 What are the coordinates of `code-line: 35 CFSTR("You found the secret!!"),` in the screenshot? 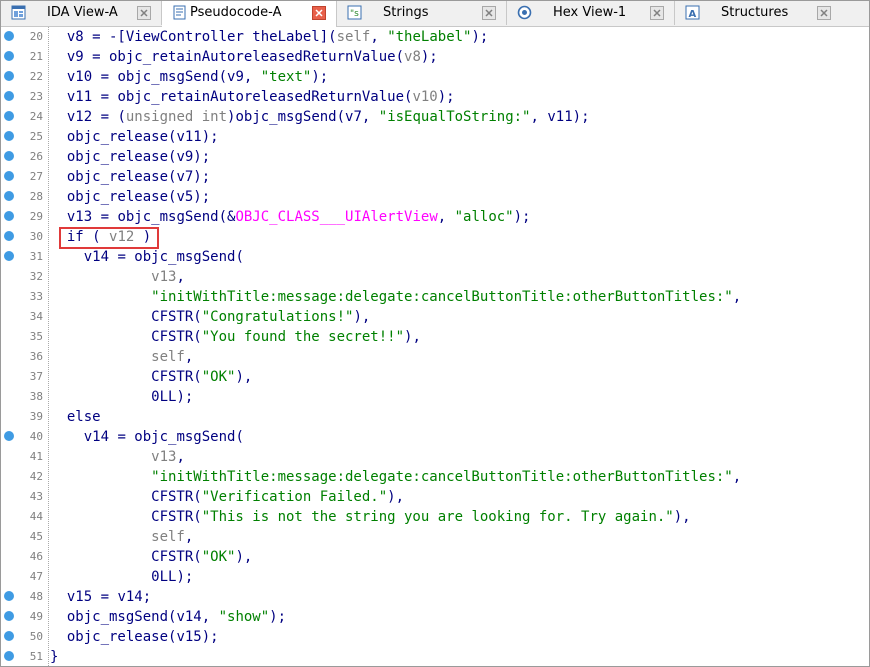 It's located at (435, 337).